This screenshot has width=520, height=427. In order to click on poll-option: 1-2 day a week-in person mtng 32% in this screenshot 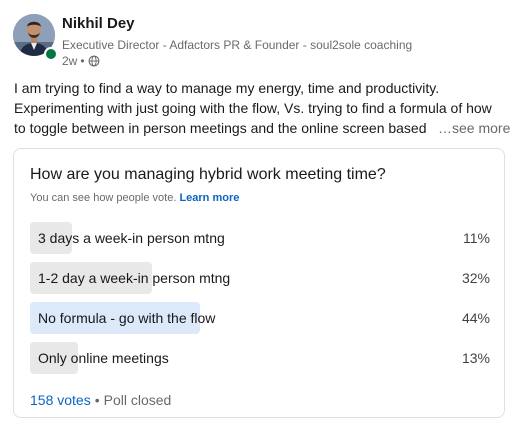, I will do `click(260, 278)`.